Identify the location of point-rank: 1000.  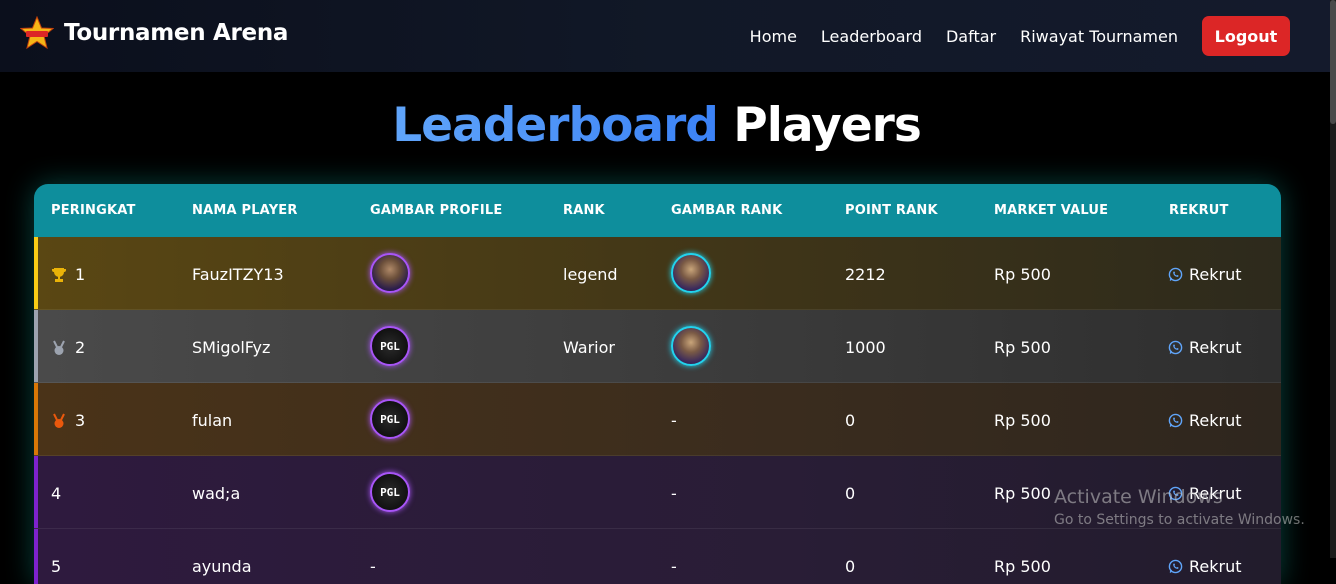
(865, 347).